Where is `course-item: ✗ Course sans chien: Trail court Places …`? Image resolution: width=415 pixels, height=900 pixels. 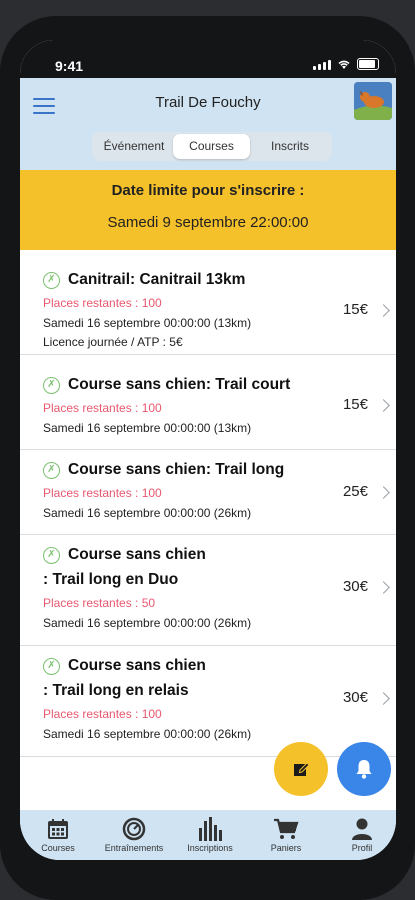 course-item: ✗ Course sans chien: Trail court Places … is located at coordinates (208, 402).